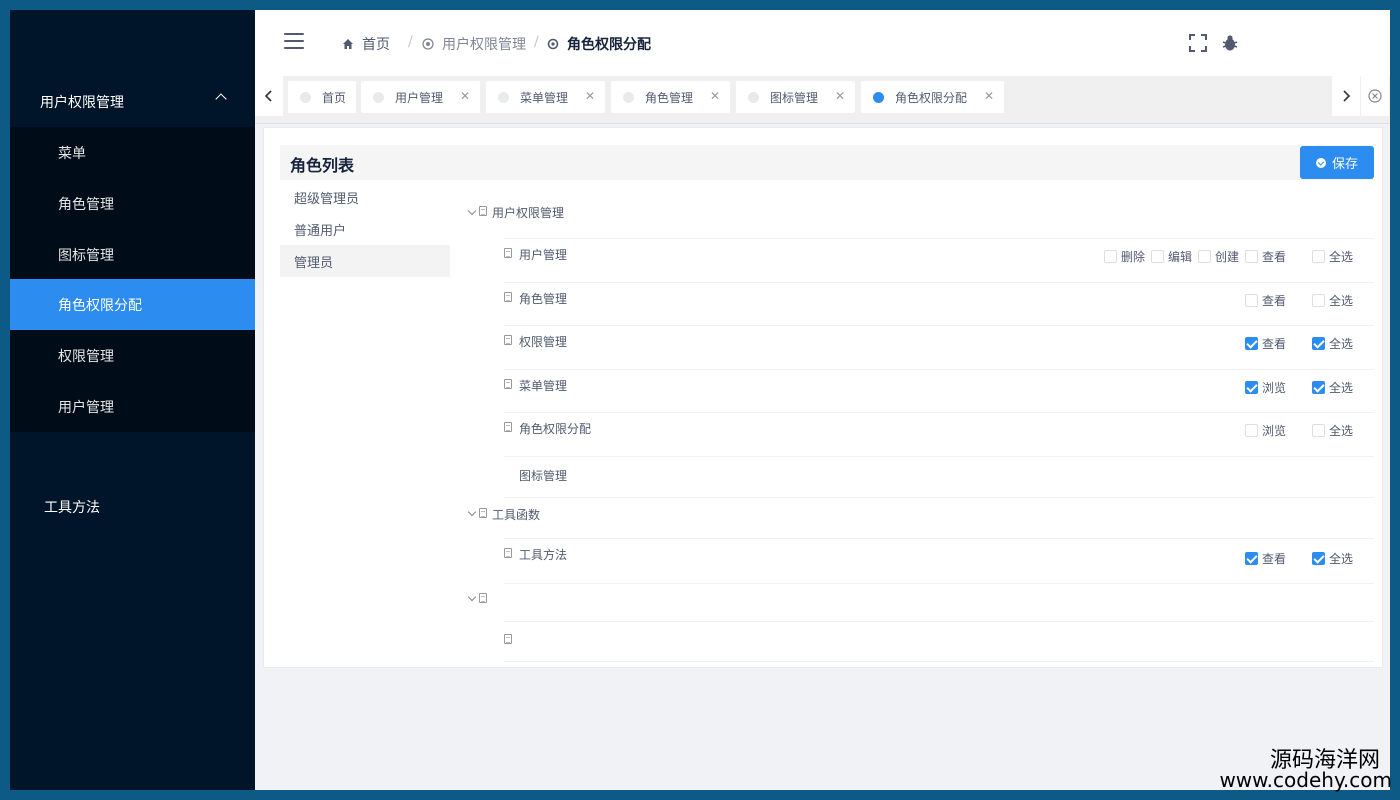  What do you see at coordinates (553, 44) in the screenshot?
I see `settings-icon` at bounding box center [553, 44].